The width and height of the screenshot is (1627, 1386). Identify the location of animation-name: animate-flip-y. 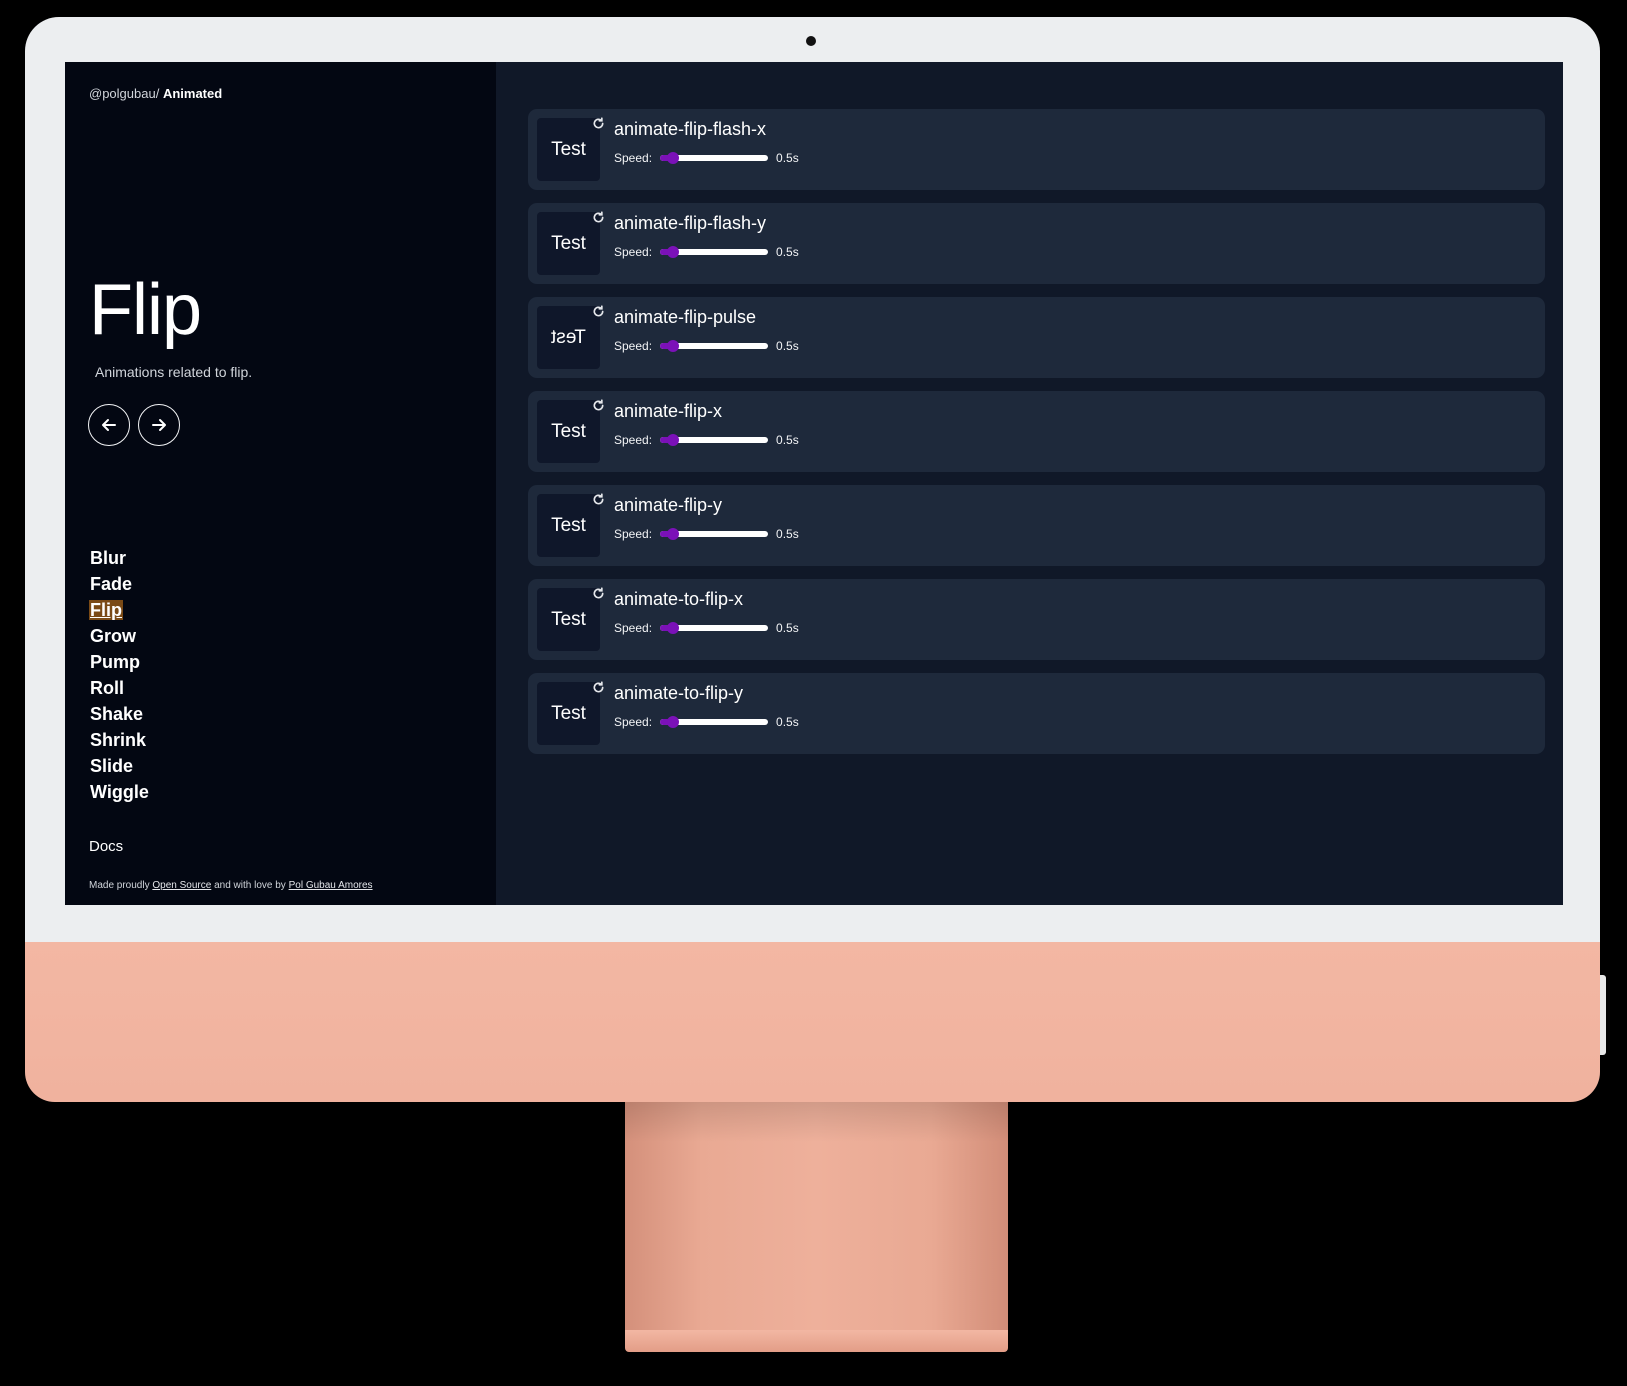
(668, 505).